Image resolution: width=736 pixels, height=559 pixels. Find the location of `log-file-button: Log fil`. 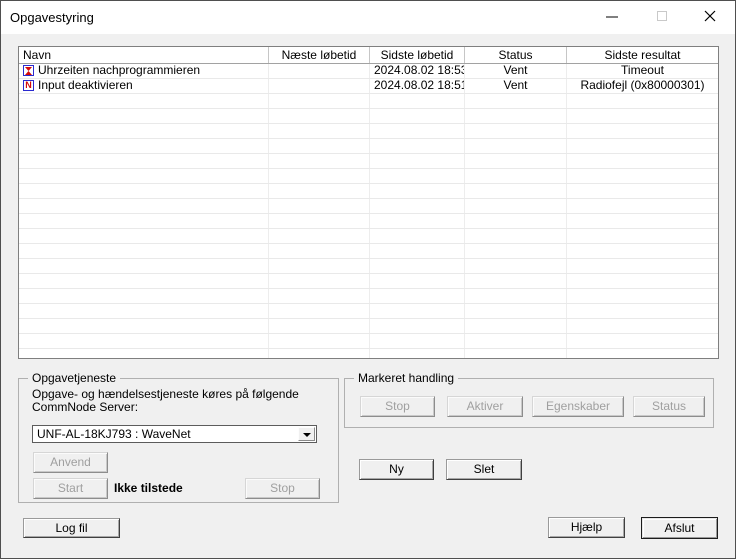

log-file-button: Log fil is located at coordinates (71, 528).